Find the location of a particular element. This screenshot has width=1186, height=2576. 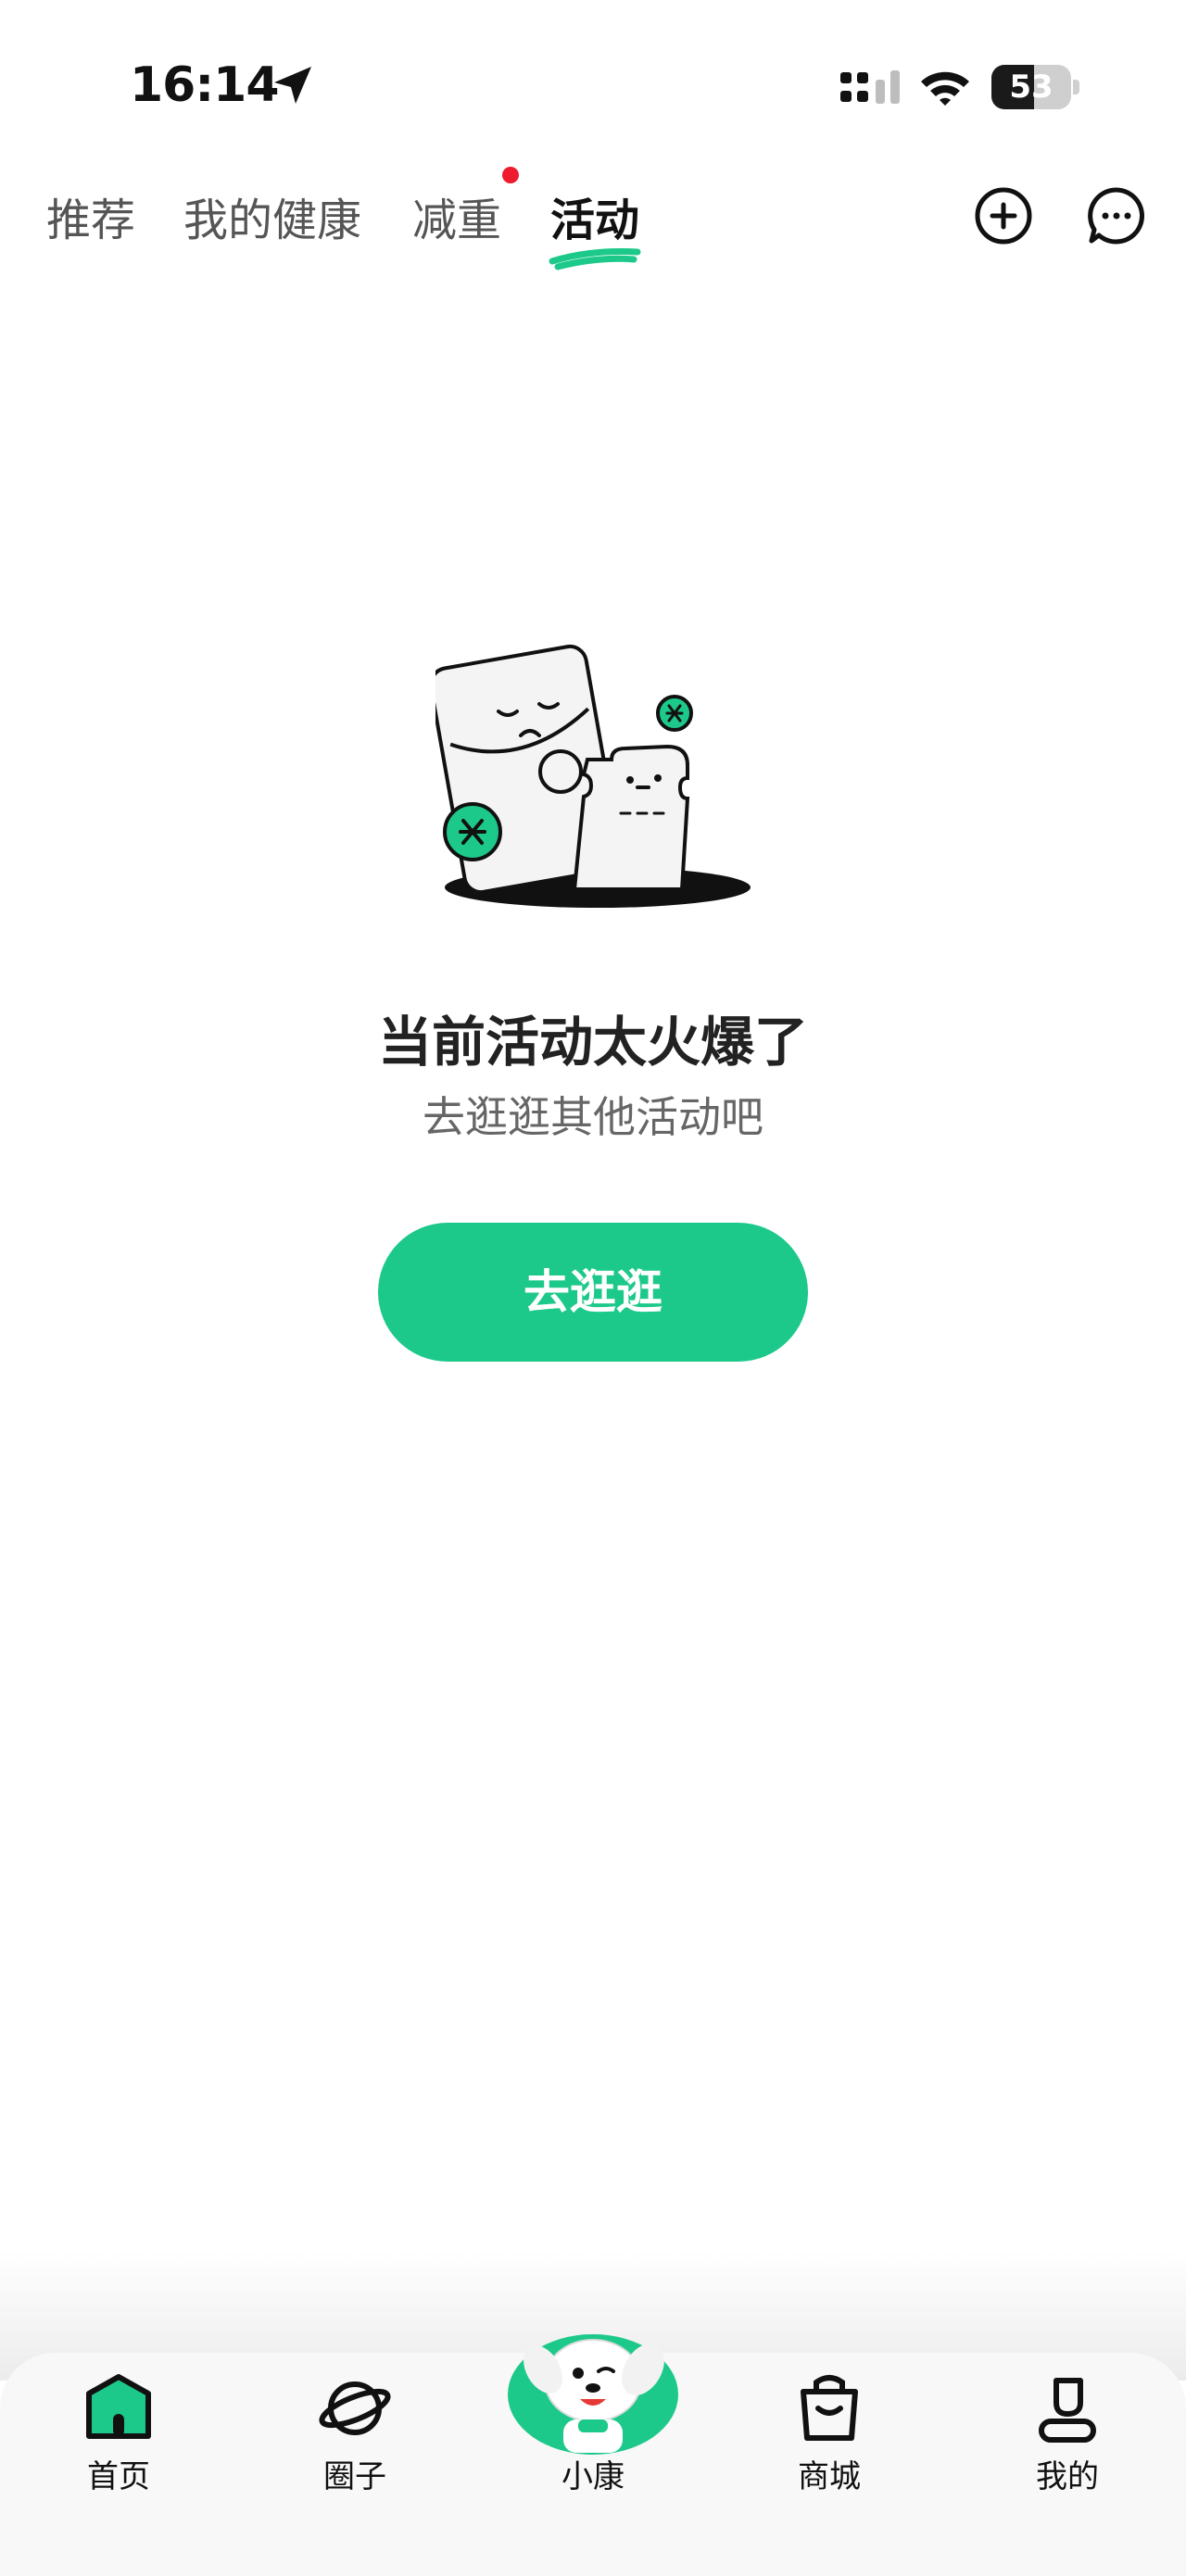

bottom-tab-home: 首页 is located at coordinates (118, 2433).